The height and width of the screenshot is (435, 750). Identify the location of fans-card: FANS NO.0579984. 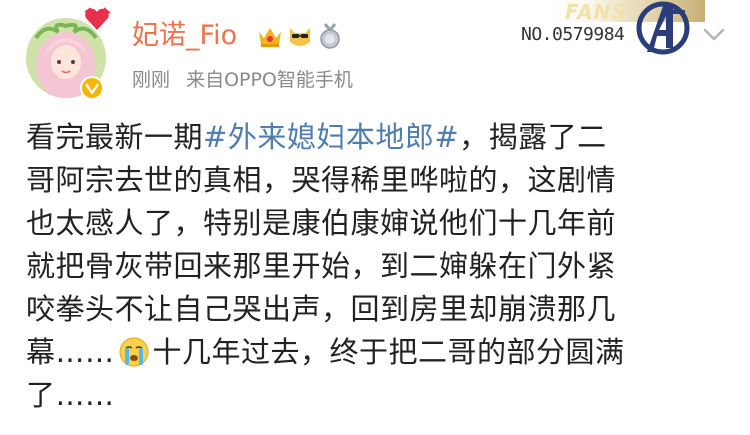
(605, 28).